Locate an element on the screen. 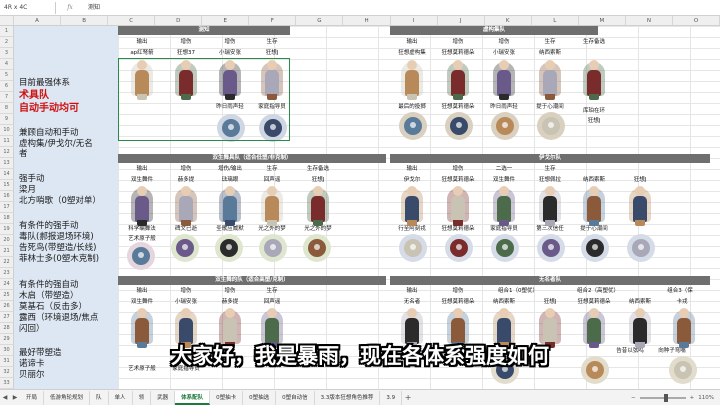 The image size is (720, 405). zoom-out-icon: − is located at coordinates (633, 398).